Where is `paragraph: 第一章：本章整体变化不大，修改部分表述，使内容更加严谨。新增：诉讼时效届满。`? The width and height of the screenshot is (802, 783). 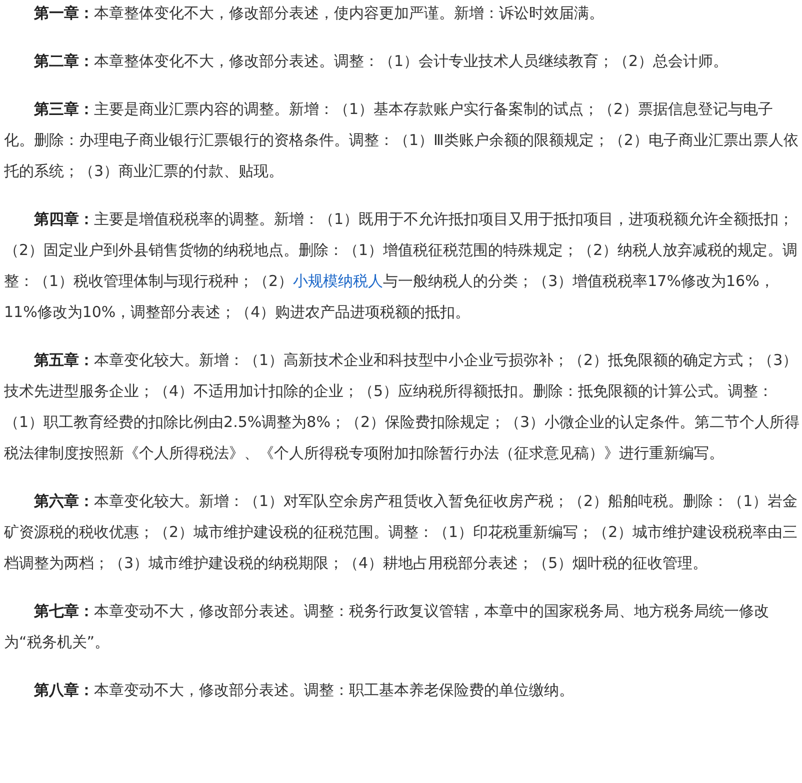
paragraph: 第一章：本章整体变化不大，修改部分表述，使内容更加严谨。新增：诉讼时效届满。 is located at coordinates (319, 13).